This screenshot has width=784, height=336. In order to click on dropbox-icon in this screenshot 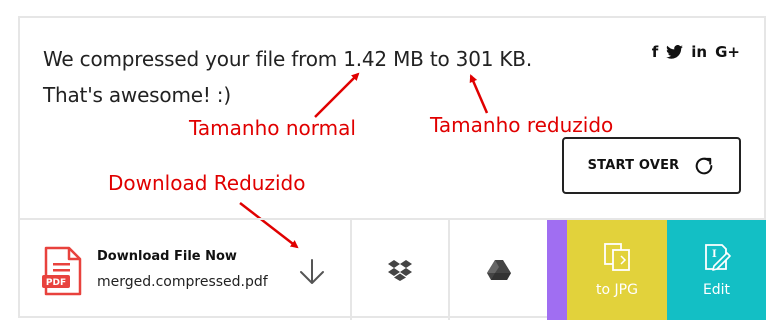, I will do `click(400, 270)`.